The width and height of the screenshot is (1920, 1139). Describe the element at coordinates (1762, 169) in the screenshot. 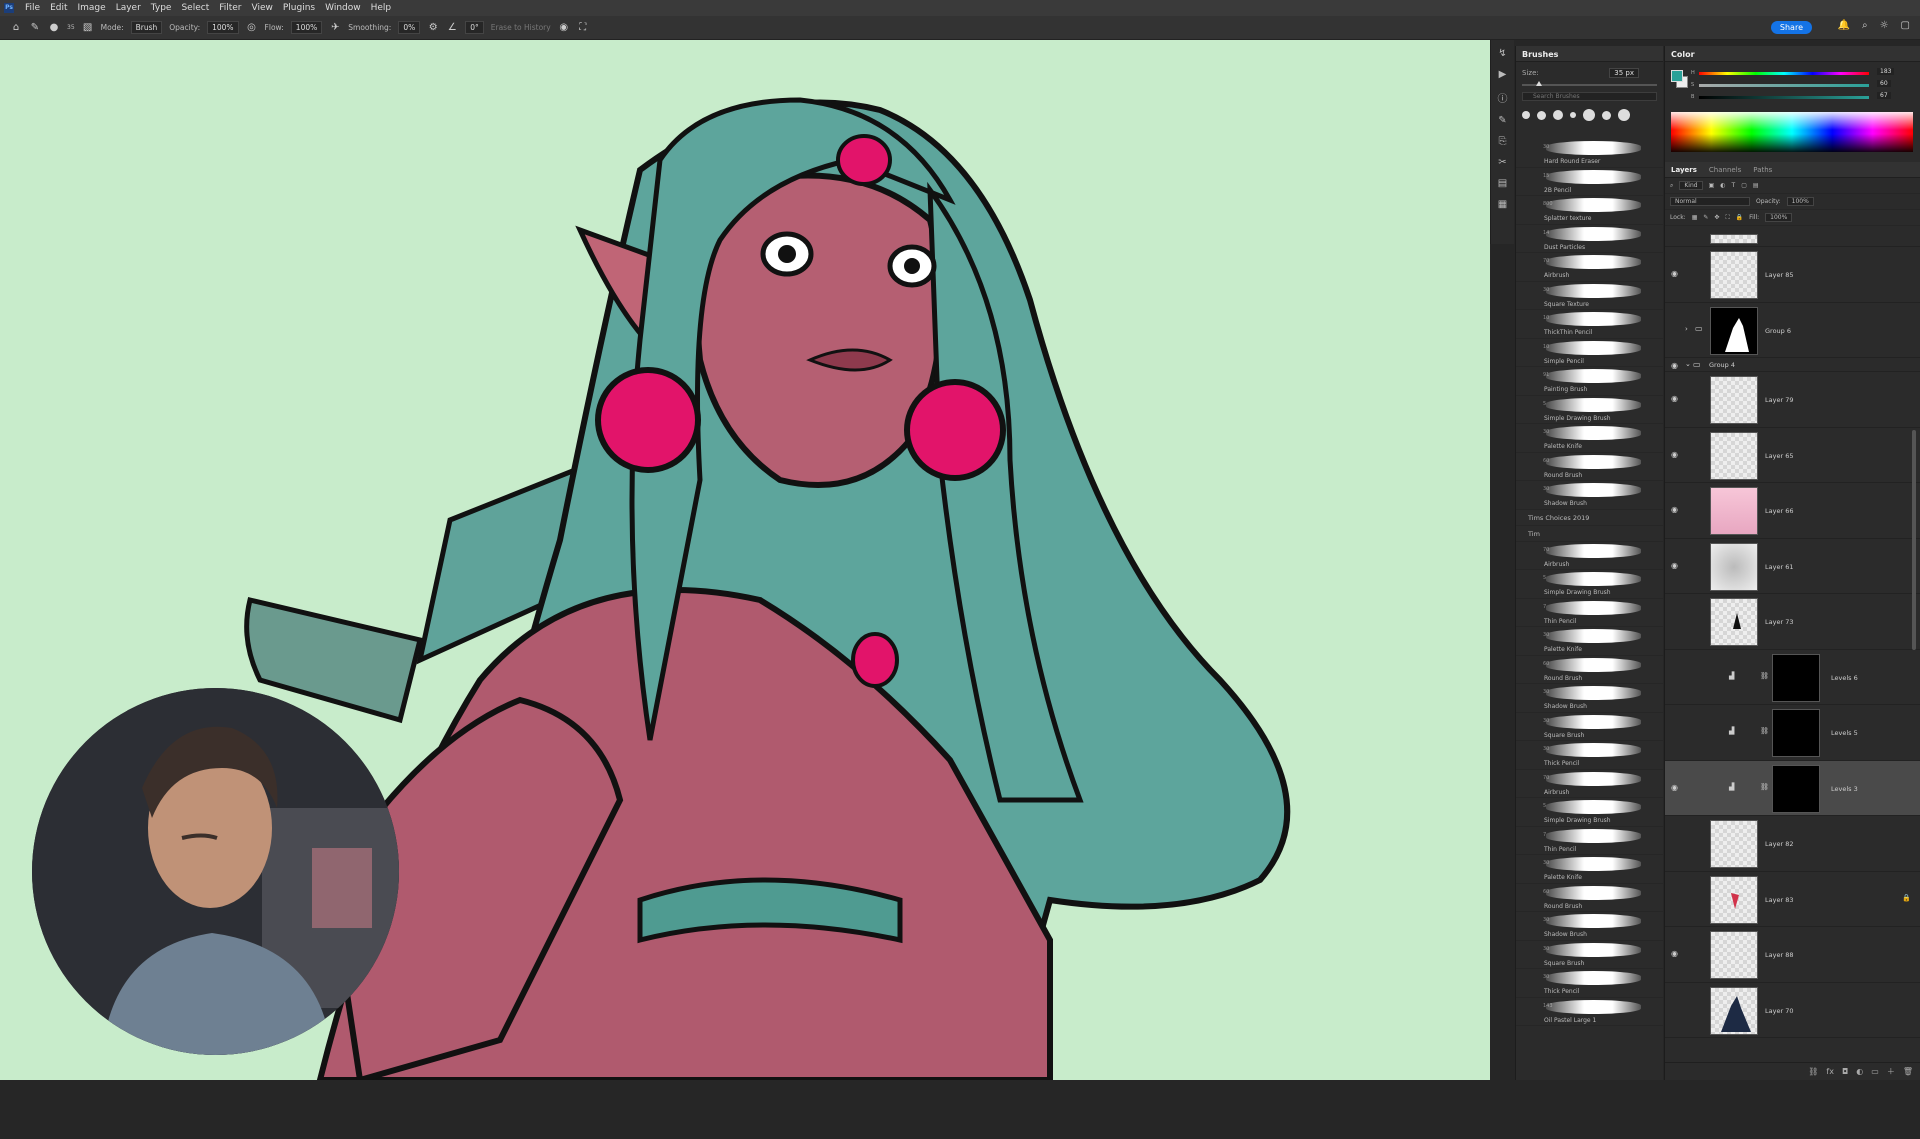

I see `tab-paths: Paths` at that location.